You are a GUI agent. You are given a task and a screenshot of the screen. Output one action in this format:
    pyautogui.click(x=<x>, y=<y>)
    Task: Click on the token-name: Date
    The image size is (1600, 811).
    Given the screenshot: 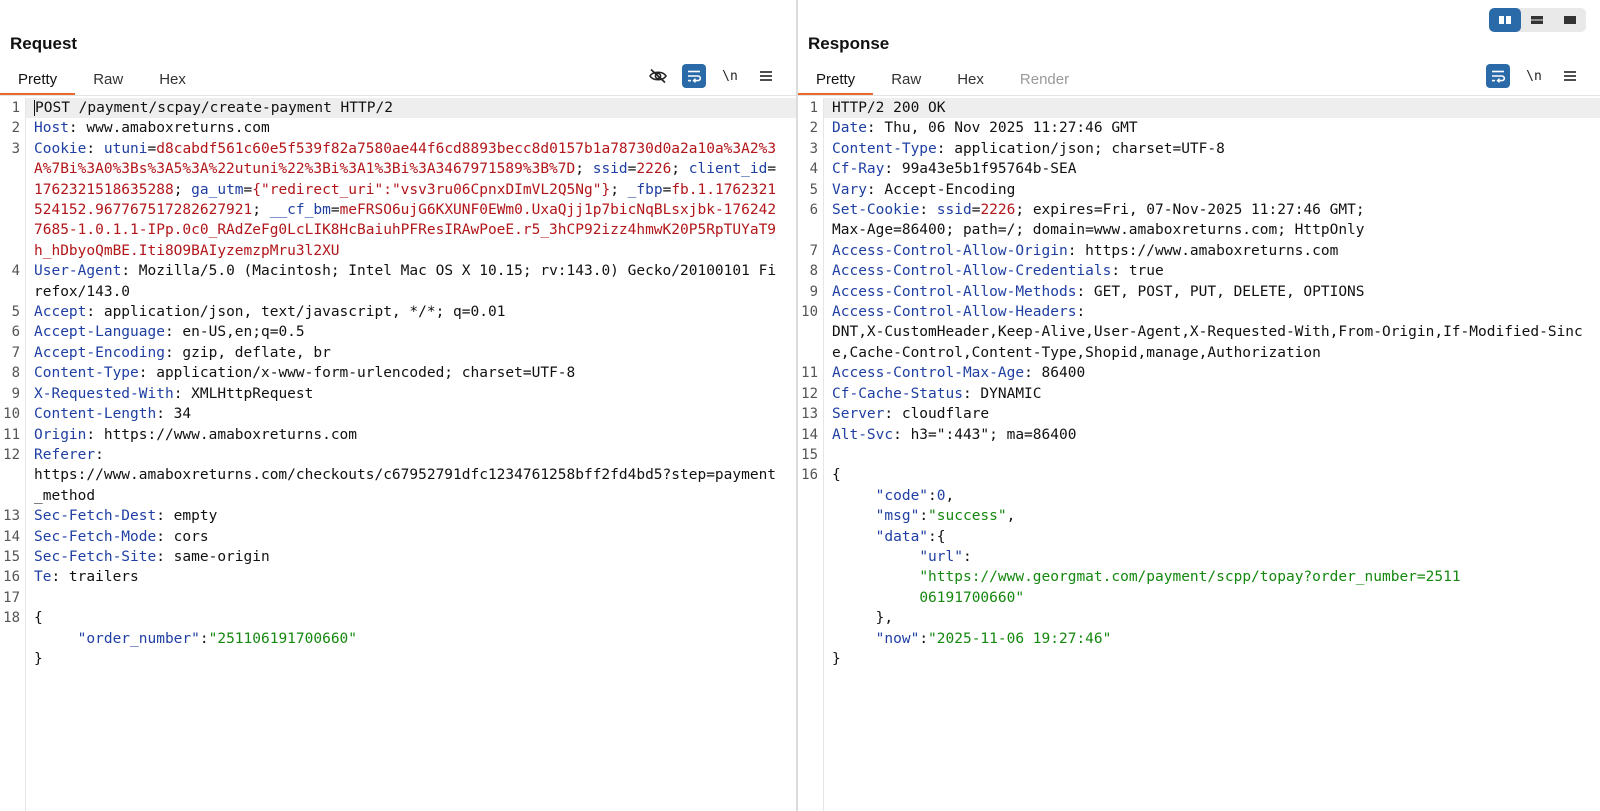 What is the action you would take?
    pyautogui.click(x=849, y=128)
    